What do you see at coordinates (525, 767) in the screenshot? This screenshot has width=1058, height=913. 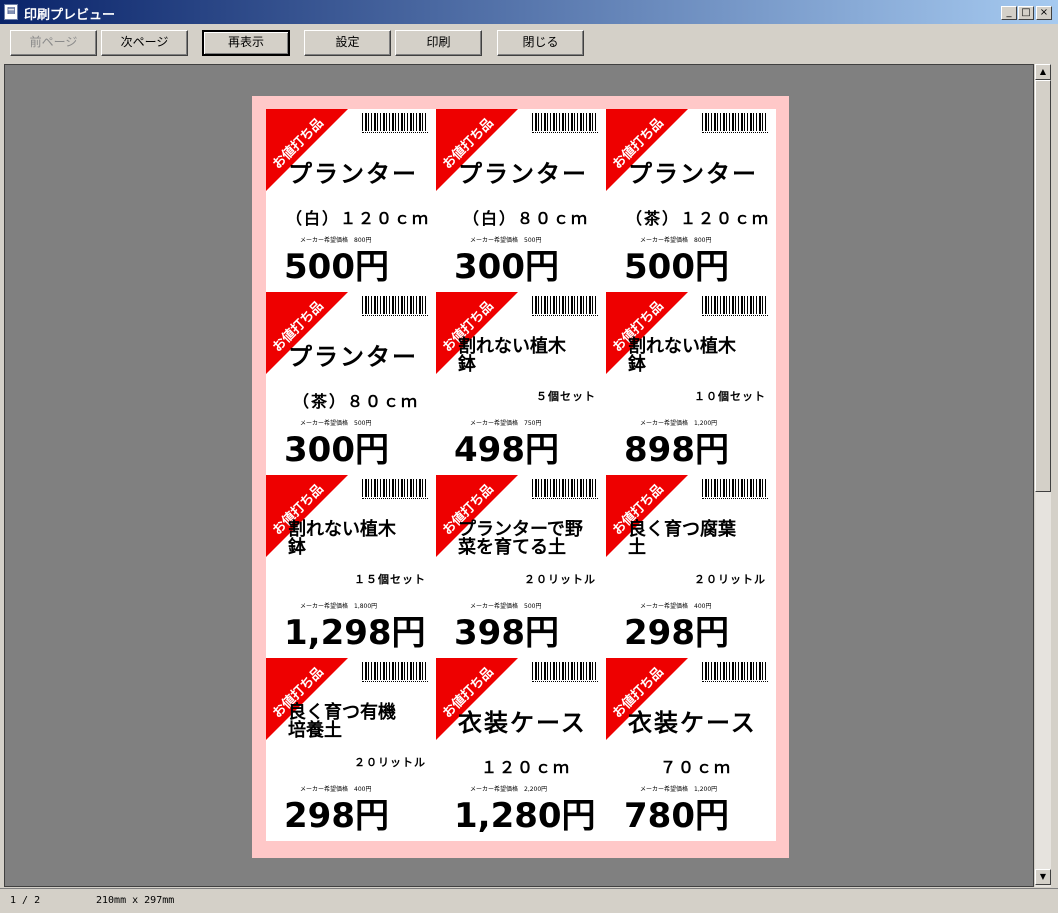 I see `product-spec: １２０ｃｍ` at bounding box center [525, 767].